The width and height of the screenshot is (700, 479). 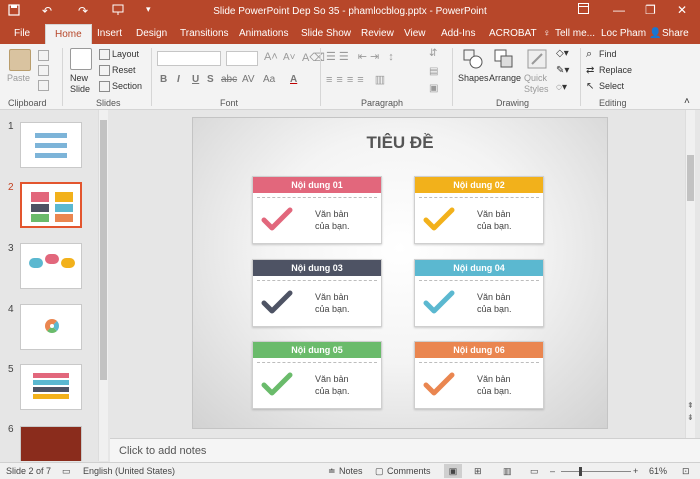 I want to click on layout-button: Layout, so click(x=125, y=54).